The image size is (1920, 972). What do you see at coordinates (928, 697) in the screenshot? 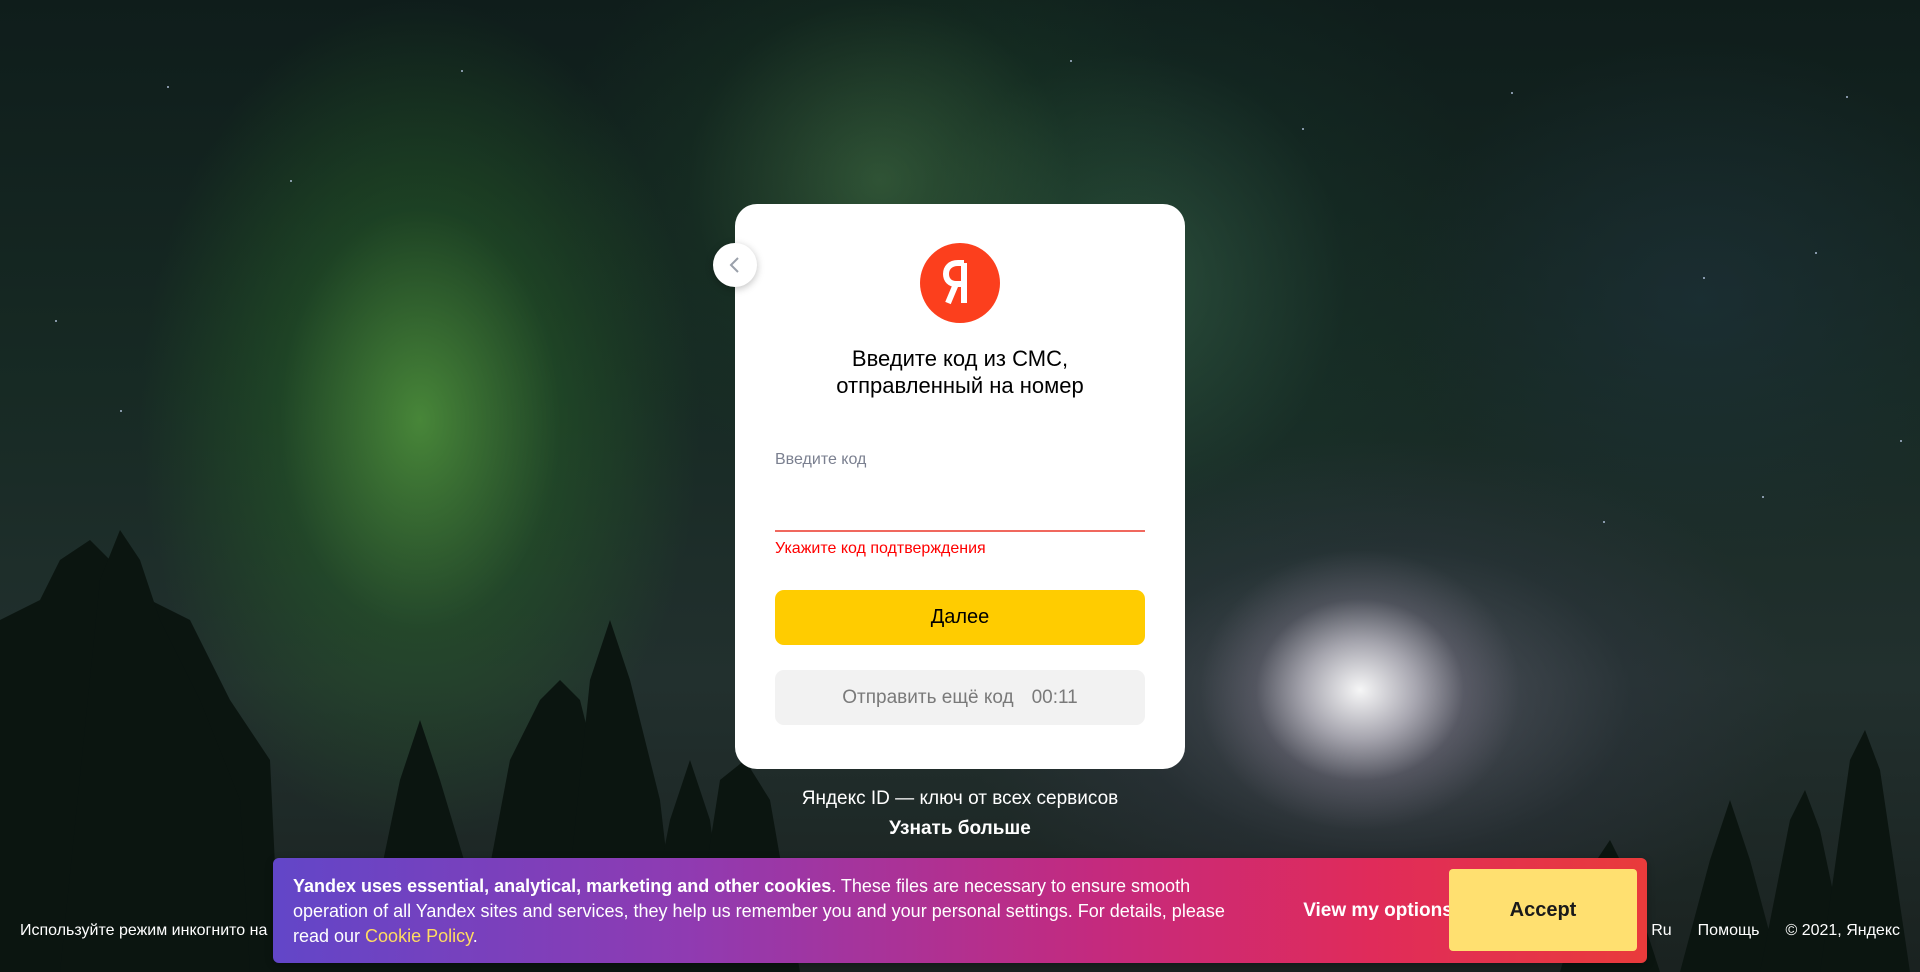
I see `resend-label: Отправить ещё код` at bounding box center [928, 697].